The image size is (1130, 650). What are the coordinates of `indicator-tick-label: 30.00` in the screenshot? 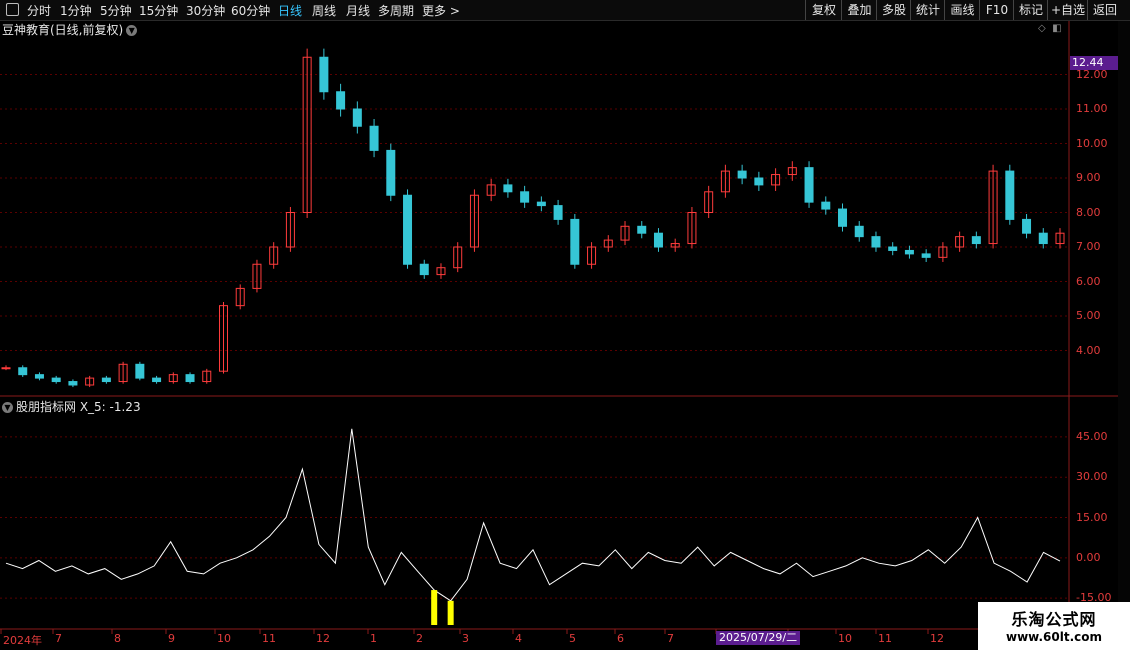 It's located at (1092, 477).